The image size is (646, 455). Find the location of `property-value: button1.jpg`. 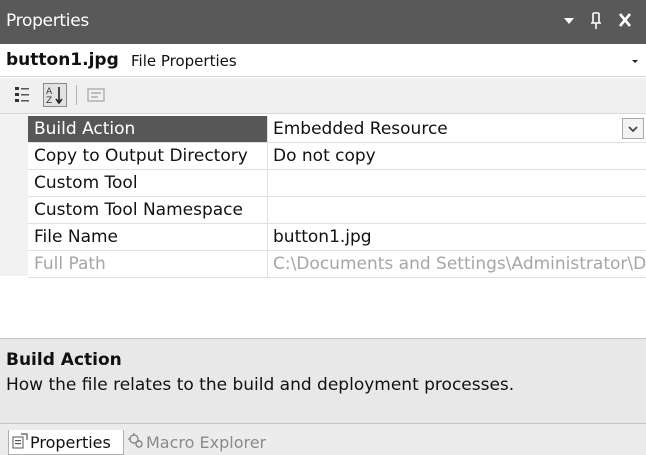

property-value: button1.jpg is located at coordinates (456, 237).